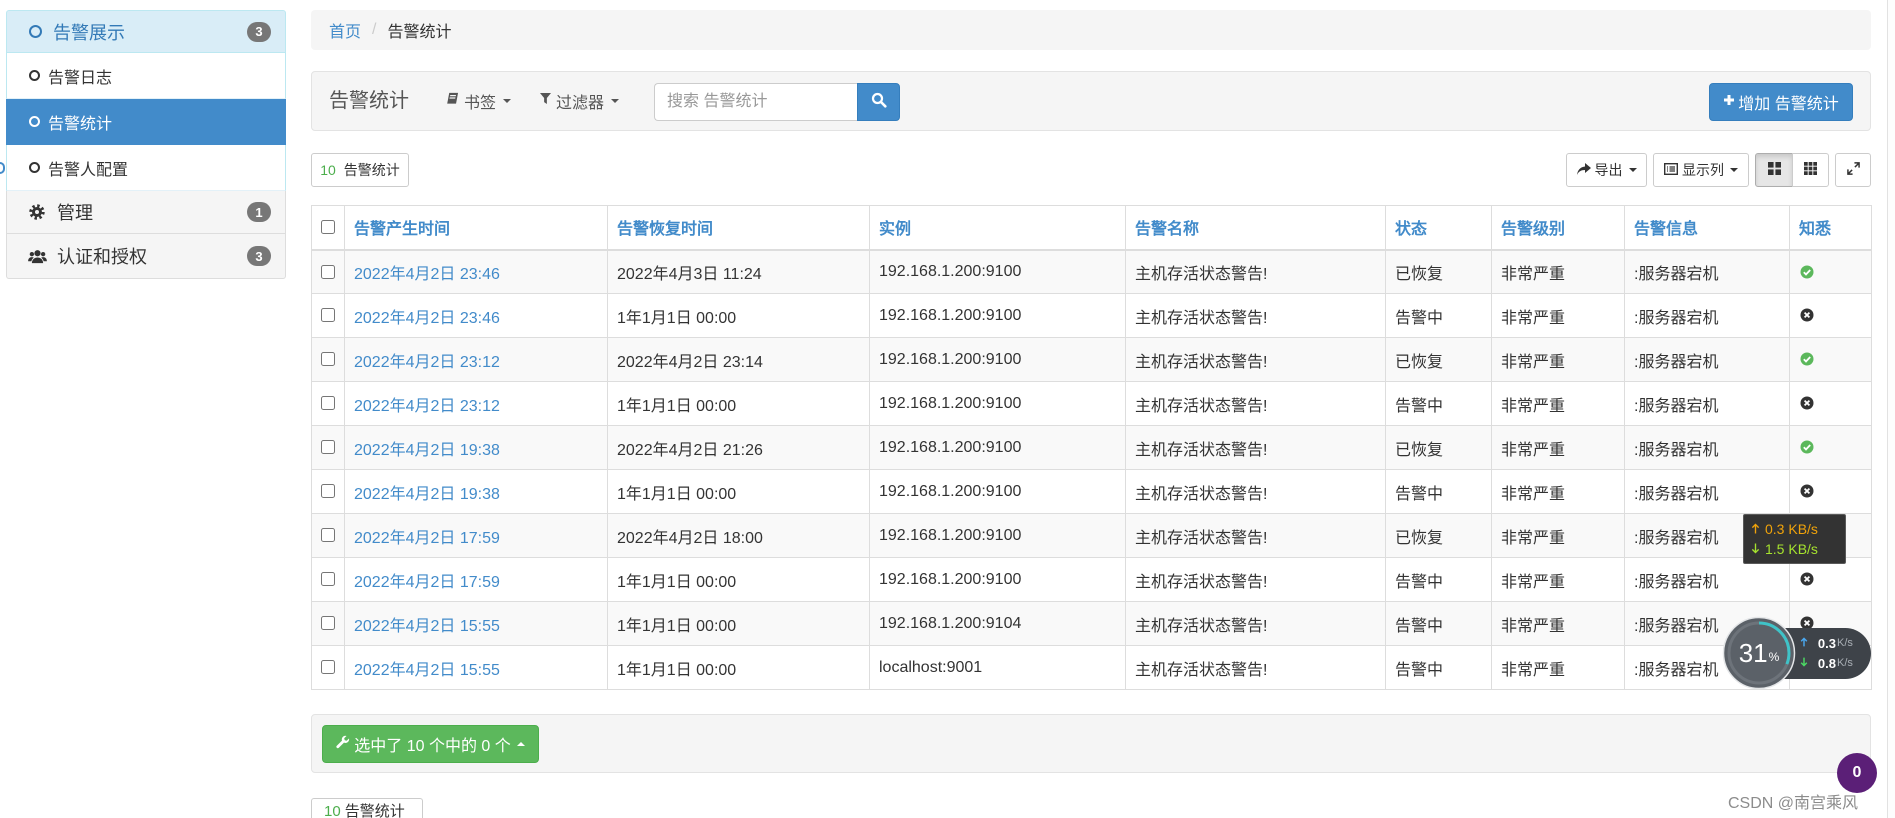 The height and width of the screenshot is (818, 1895). Describe the element at coordinates (402, 229) in the screenshot. I see `col-created-time-sort-link: 告警产生时间` at that location.